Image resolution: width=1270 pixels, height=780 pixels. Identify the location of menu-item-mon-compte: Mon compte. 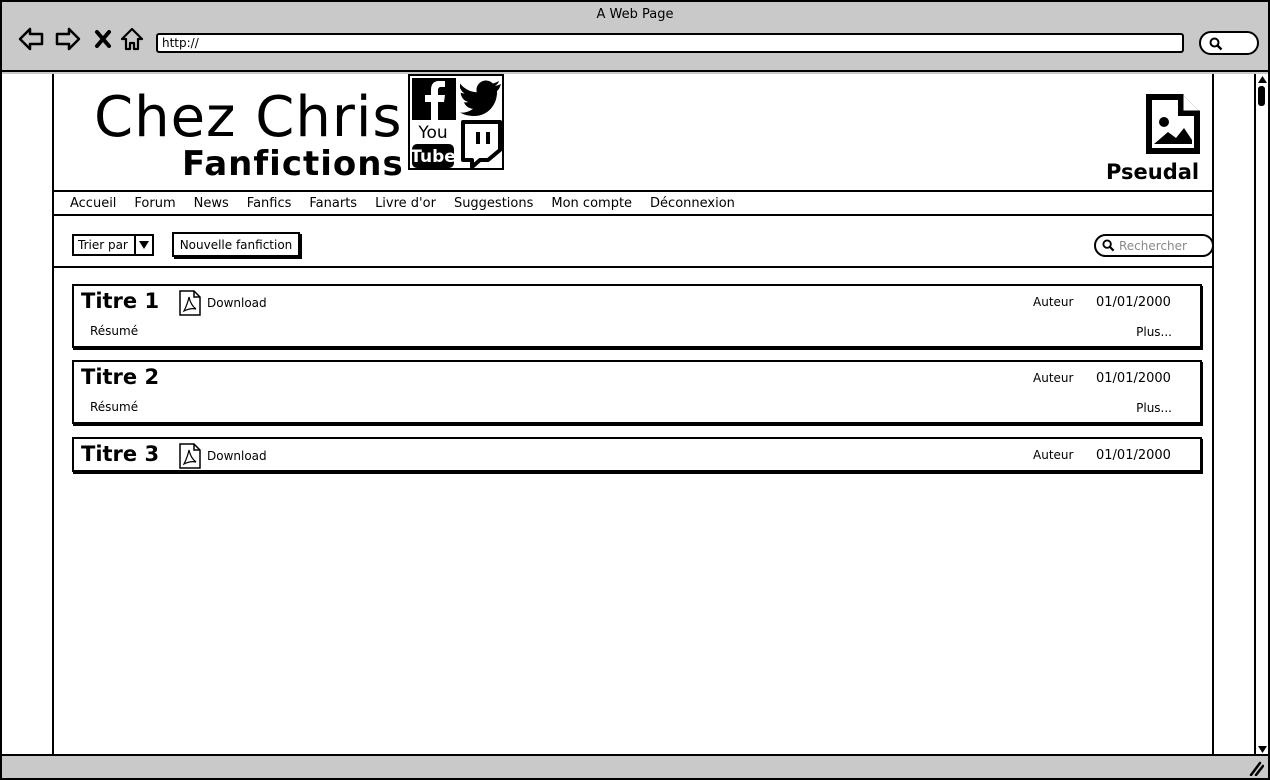
(591, 203).